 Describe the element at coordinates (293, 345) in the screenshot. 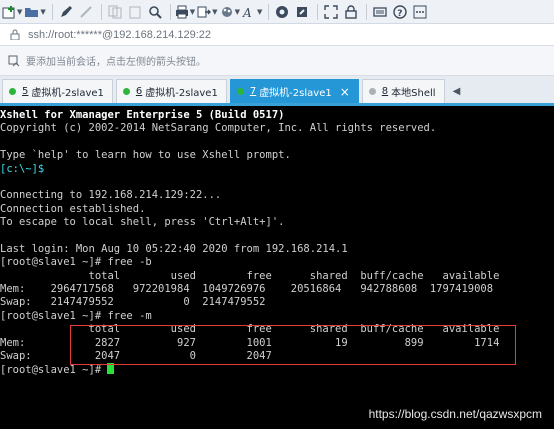

I see `highlight-annotation-box` at that location.